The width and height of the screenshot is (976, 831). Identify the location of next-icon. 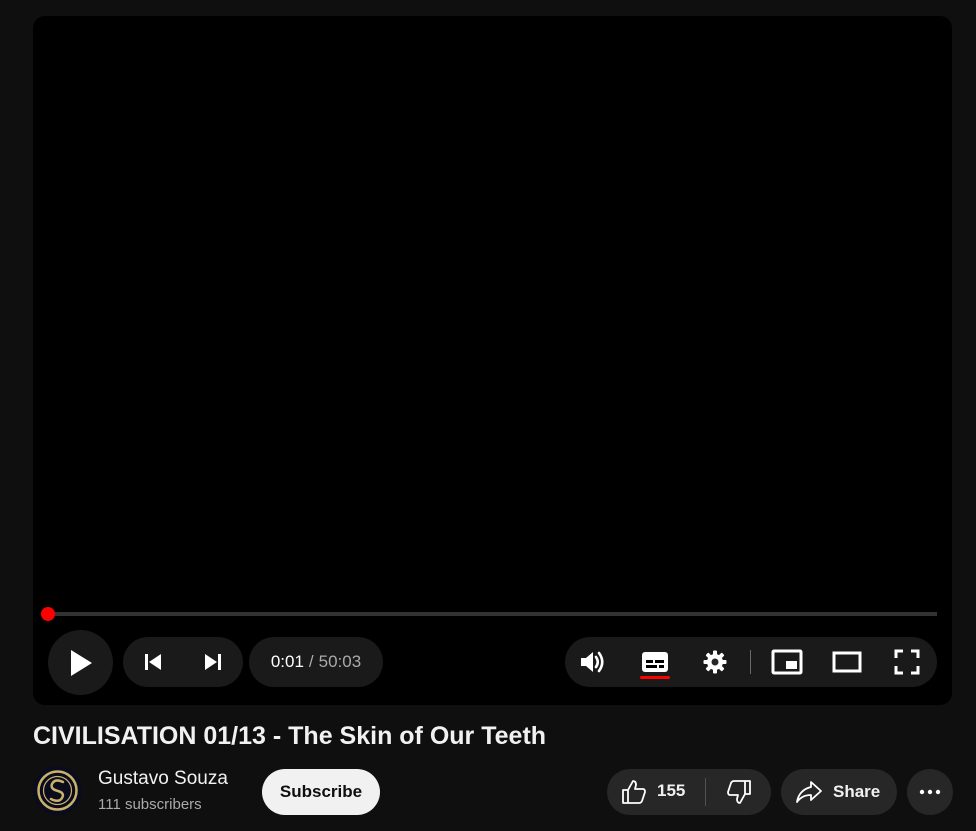
(213, 662).